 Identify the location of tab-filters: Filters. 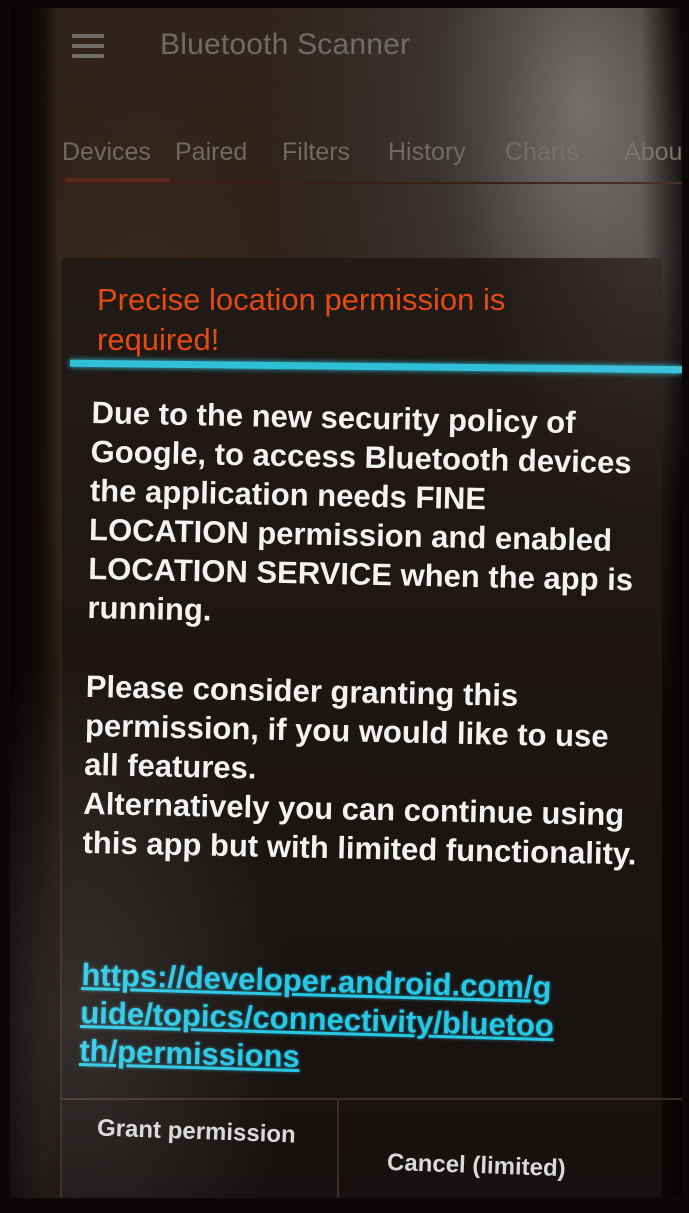
(316, 152).